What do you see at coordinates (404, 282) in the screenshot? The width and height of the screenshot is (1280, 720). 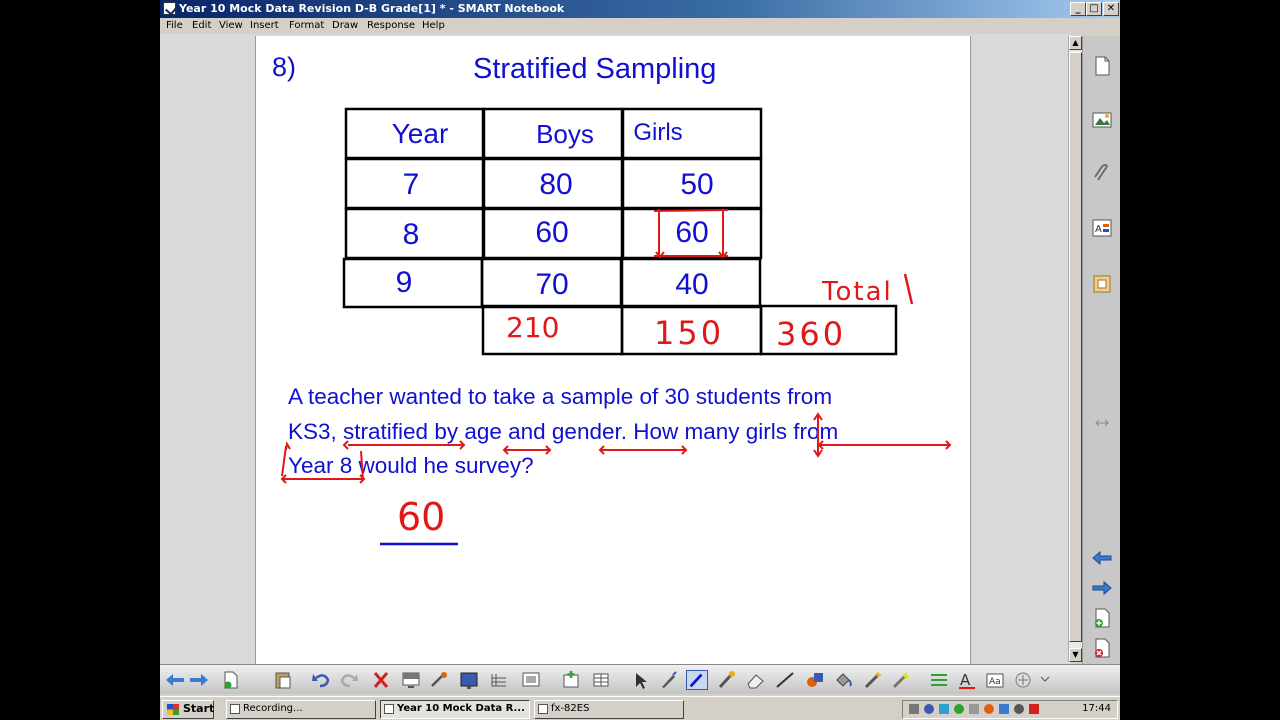 I see `cell-year-9: 9` at bounding box center [404, 282].